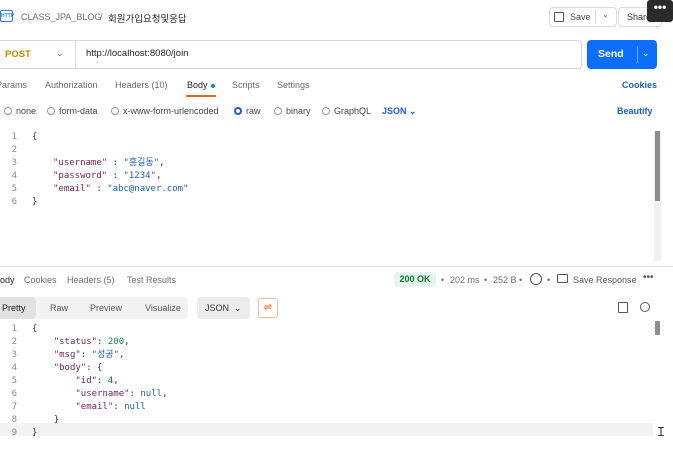 The width and height of the screenshot is (673, 452). What do you see at coordinates (163, 308) in the screenshot?
I see `view-tab-visualize: Visualize` at bounding box center [163, 308].